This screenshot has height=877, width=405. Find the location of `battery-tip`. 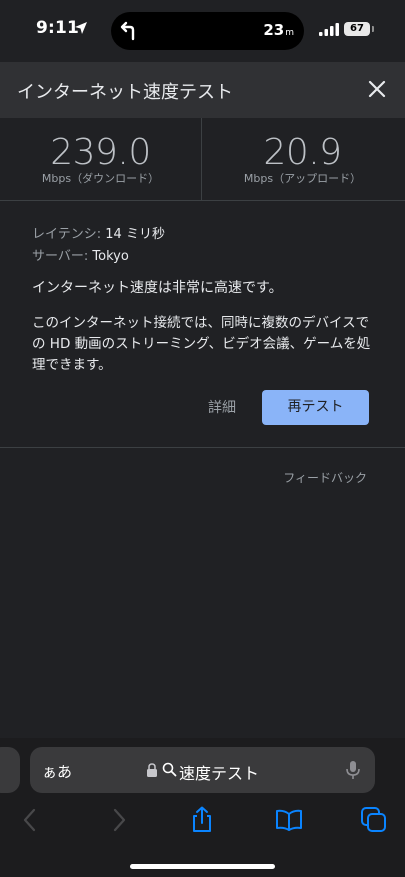

battery-tip is located at coordinates (373, 29).